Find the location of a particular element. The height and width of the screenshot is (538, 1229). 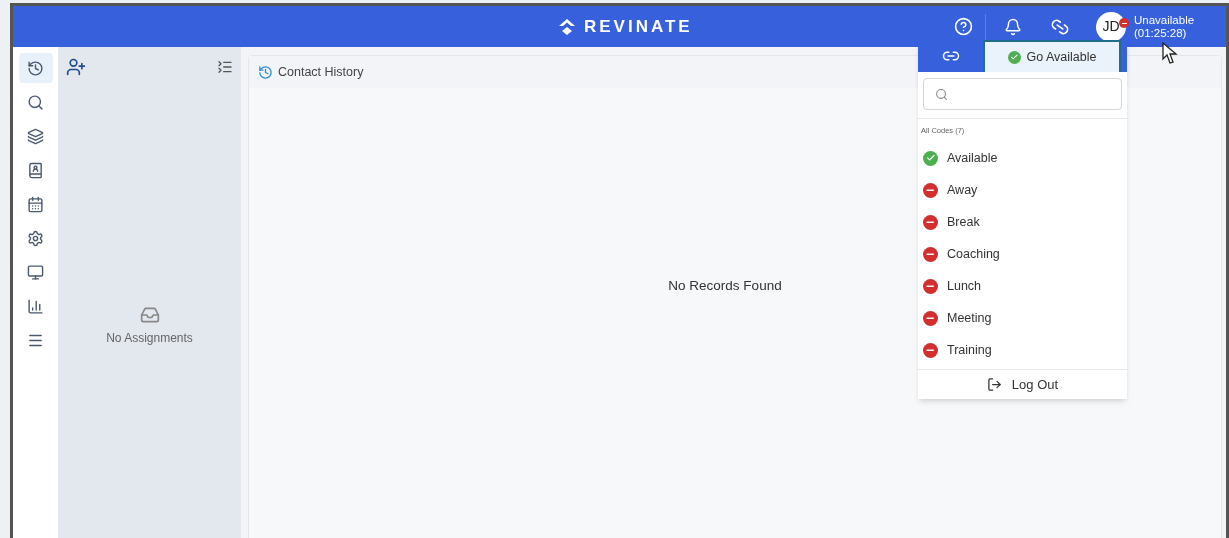

calendar-icon is located at coordinates (35, 204).